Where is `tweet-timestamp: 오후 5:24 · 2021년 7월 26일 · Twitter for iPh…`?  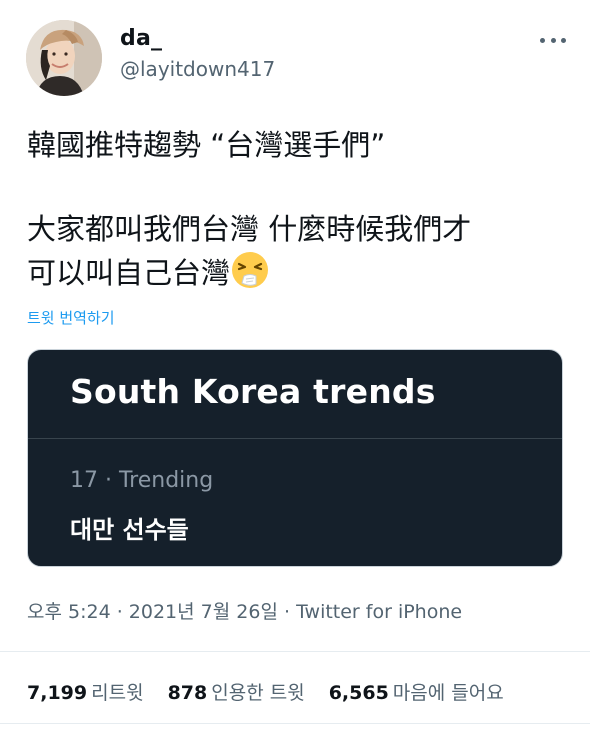
tweet-timestamp: 오후 5:24 · 2021년 7월 26일 · Twitter for iPh… is located at coordinates (244, 610).